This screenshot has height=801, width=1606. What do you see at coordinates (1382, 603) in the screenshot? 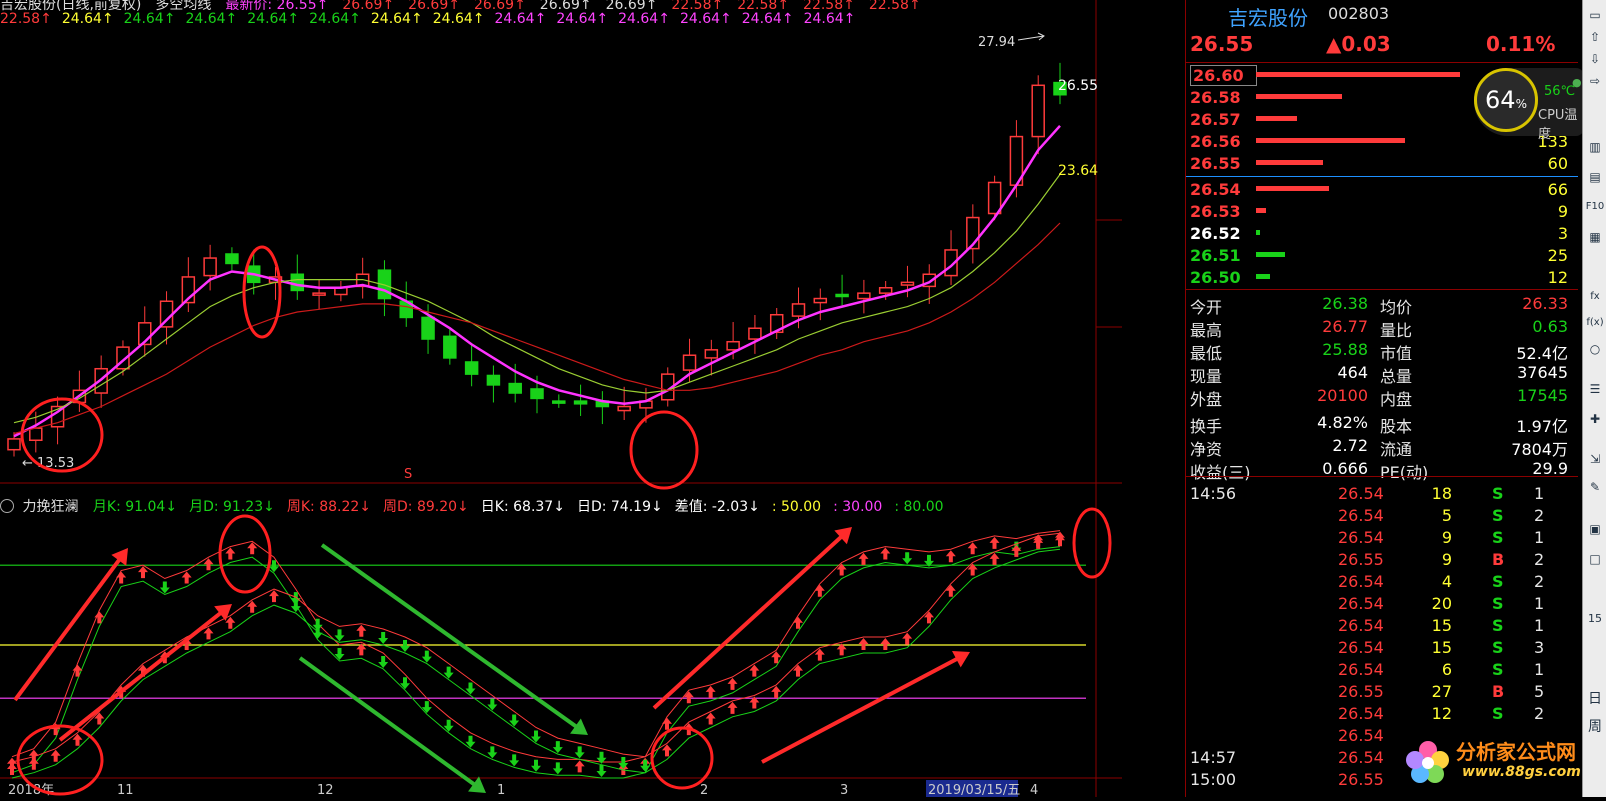
I see `tick-row: 26.54 20 S 1` at bounding box center [1382, 603].